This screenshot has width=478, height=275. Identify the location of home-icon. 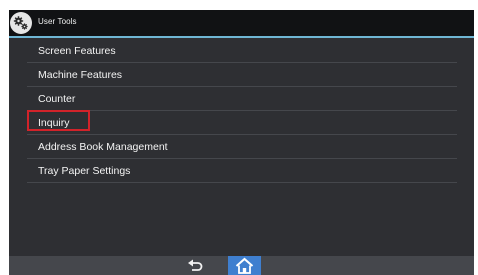
(244, 265).